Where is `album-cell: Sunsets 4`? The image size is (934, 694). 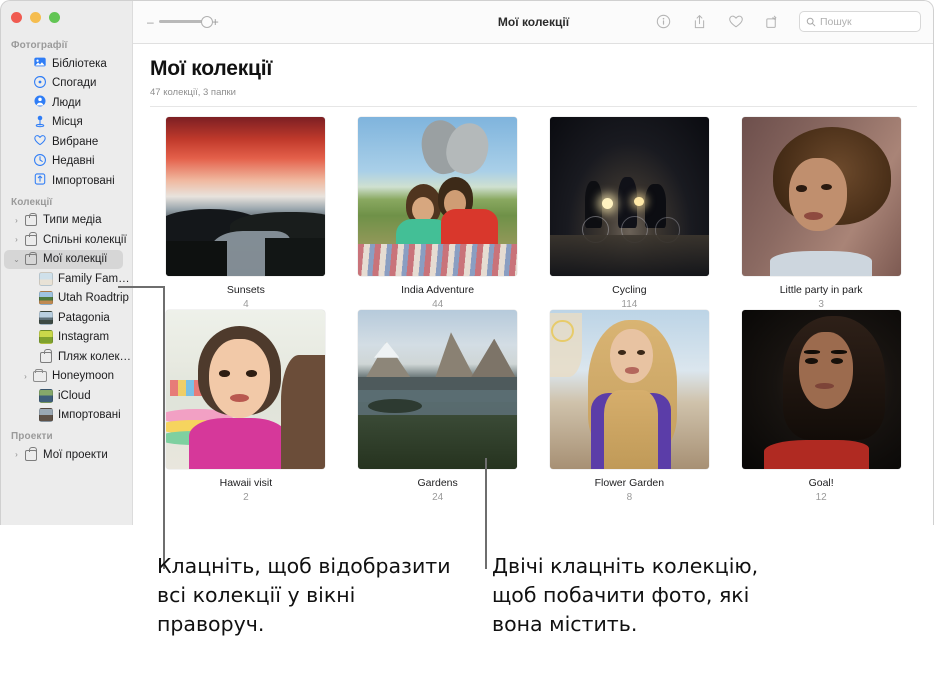 album-cell: Sunsets 4 is located at coordinates (246, 213).